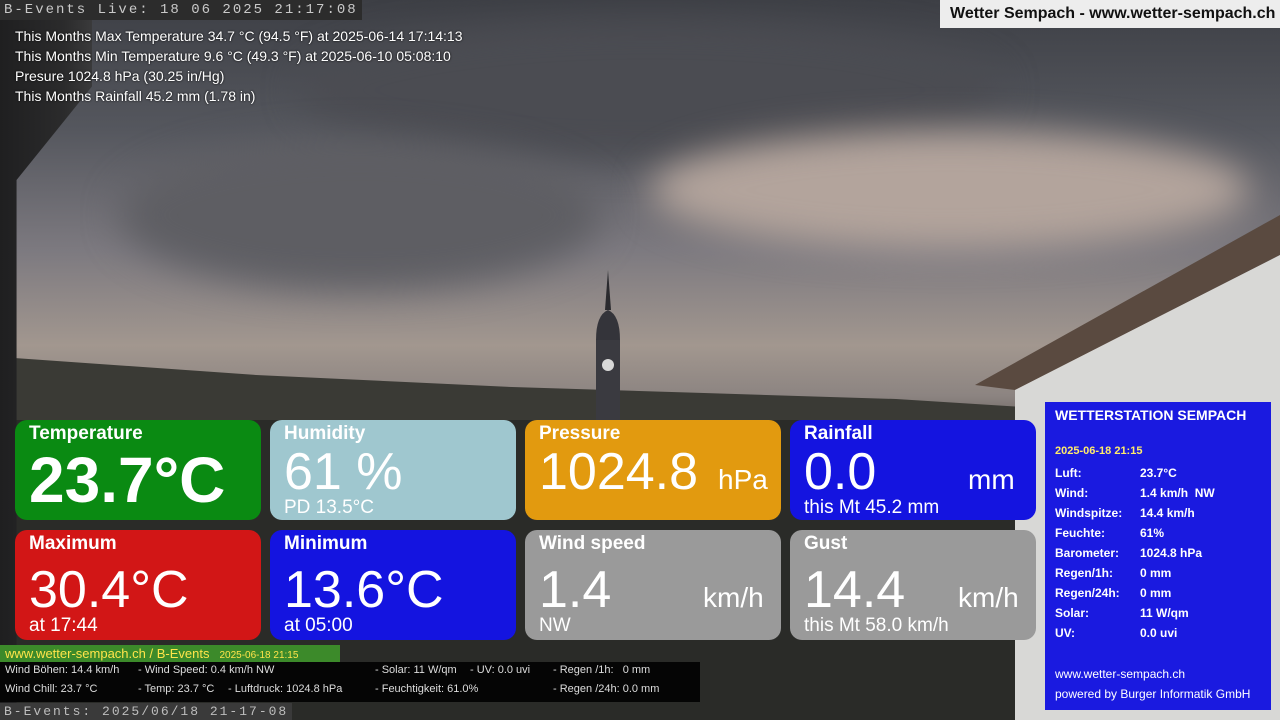 The width and height of the screenshot is (1280, 720). What do you see at coordinates (109, 590) in the screenshot?
I see `maximum-value: 30.4°C` at bounding box center [109, 590].